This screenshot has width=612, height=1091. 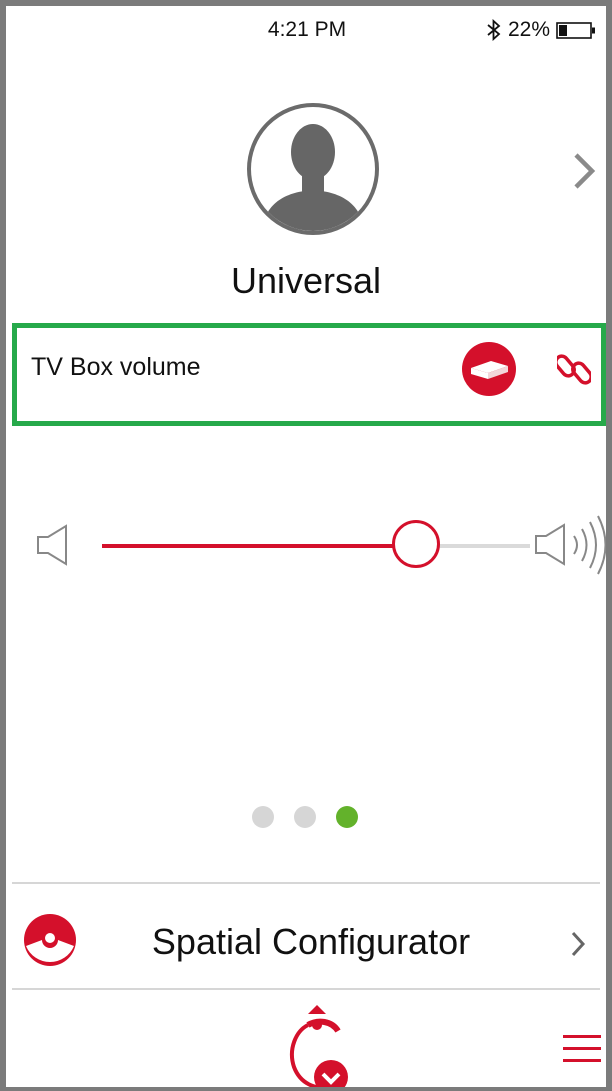 I want to click on profile-name: Universal, so click(x=306, y=280).